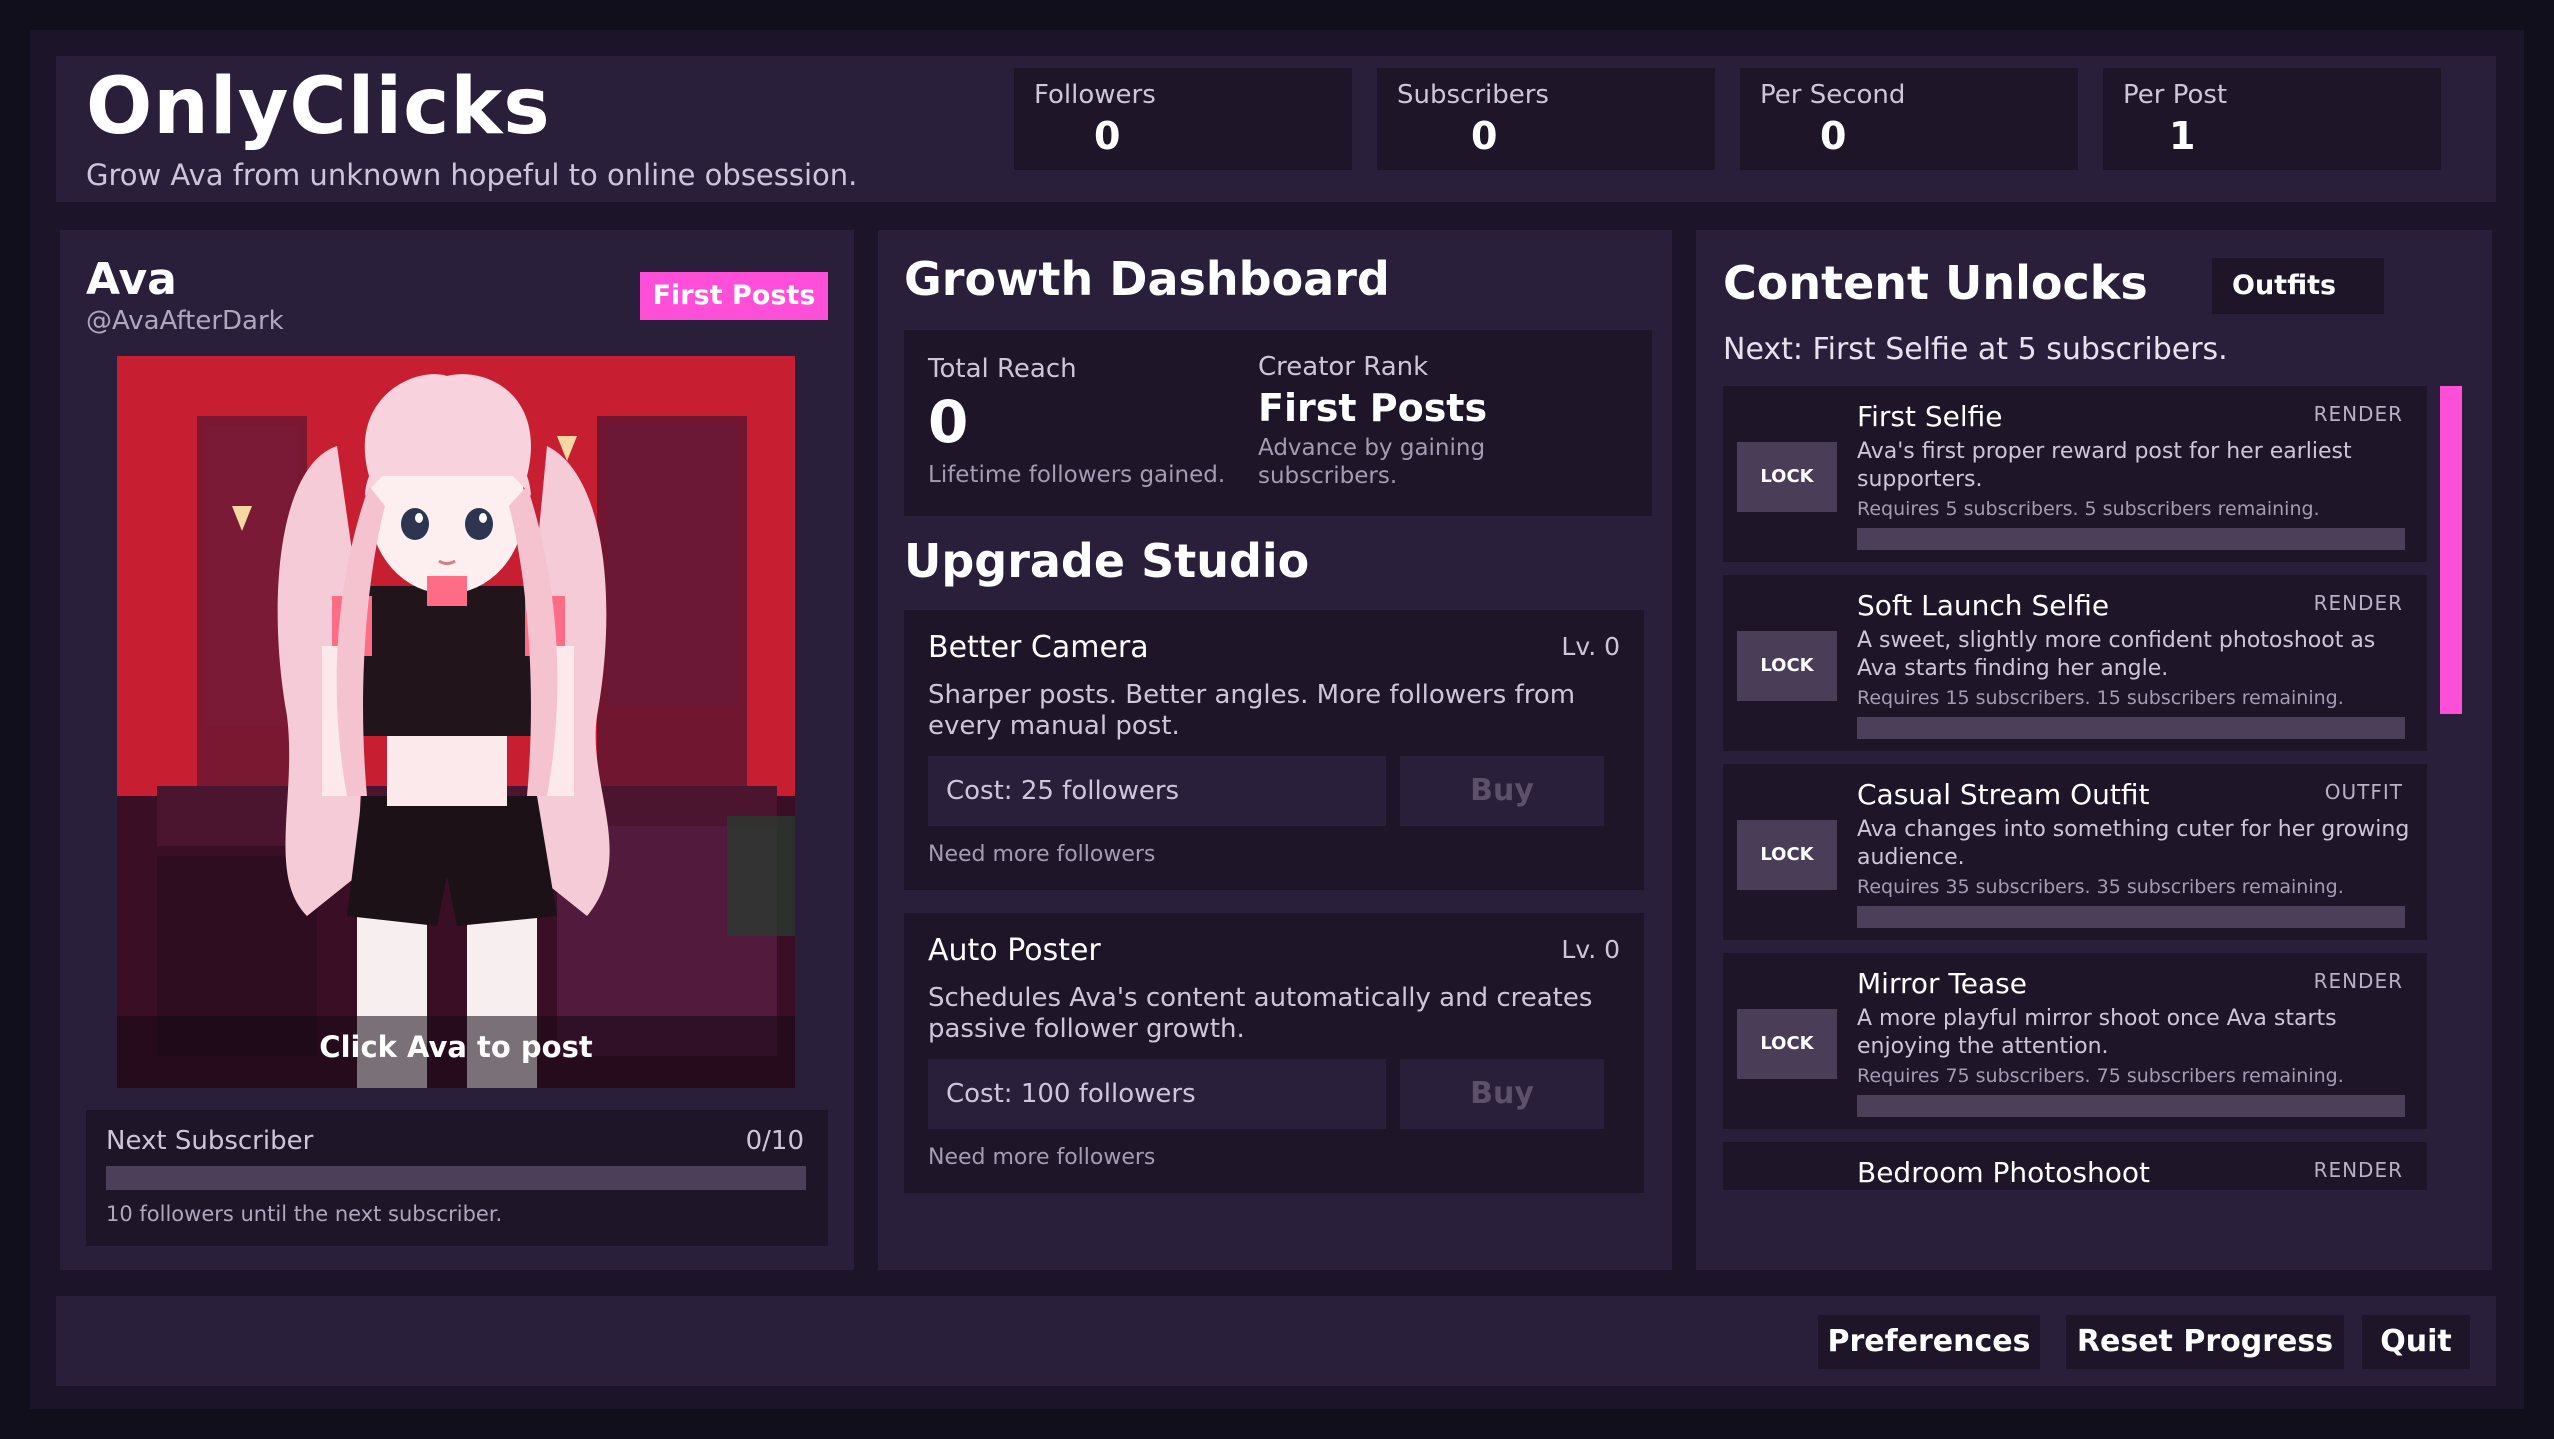 This screenshot has height=1439, width=2554. Describe the element at coordinates (131, 279) in the screenshot. I see `profile-name: Ava` at that location.